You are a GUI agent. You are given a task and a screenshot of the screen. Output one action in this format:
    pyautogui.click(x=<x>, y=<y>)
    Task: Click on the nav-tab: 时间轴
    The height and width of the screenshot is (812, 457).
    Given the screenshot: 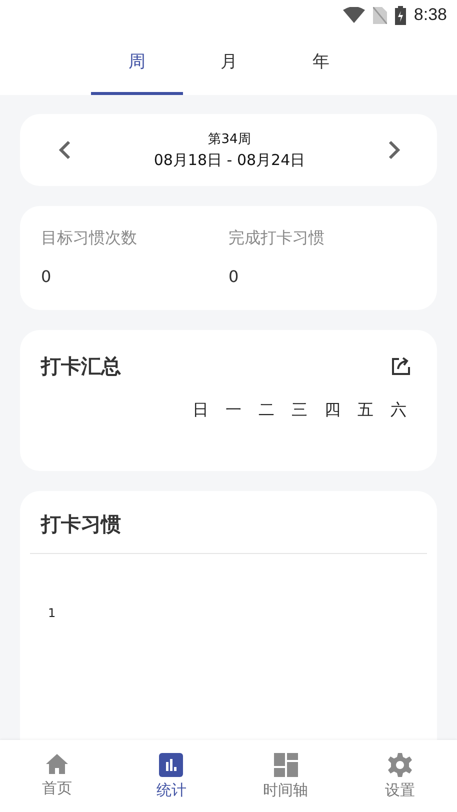 What is the action you would take?
    pyautogui.click(x=285, y=776)
    